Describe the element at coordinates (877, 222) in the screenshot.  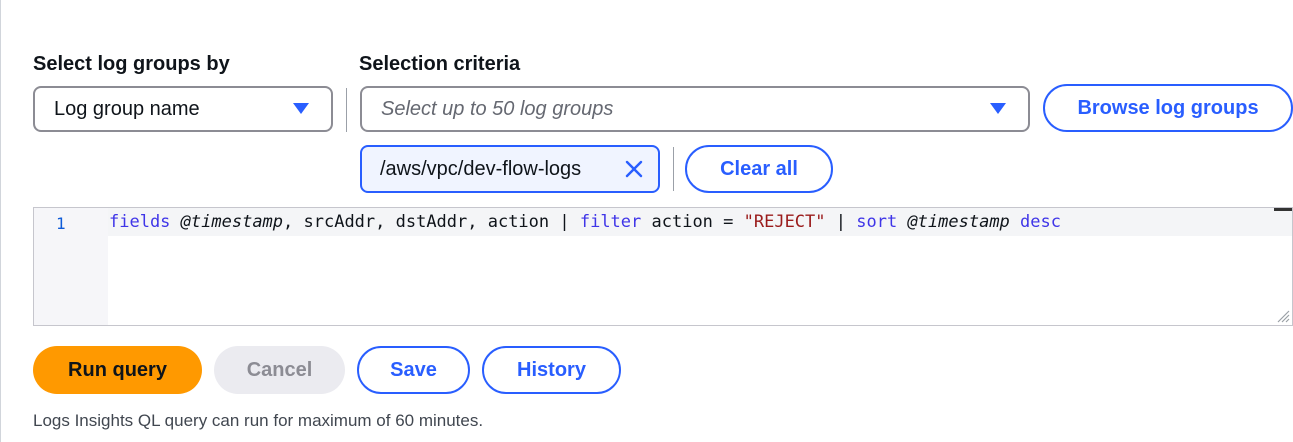
I see `keyword-sort: sort` at that location.